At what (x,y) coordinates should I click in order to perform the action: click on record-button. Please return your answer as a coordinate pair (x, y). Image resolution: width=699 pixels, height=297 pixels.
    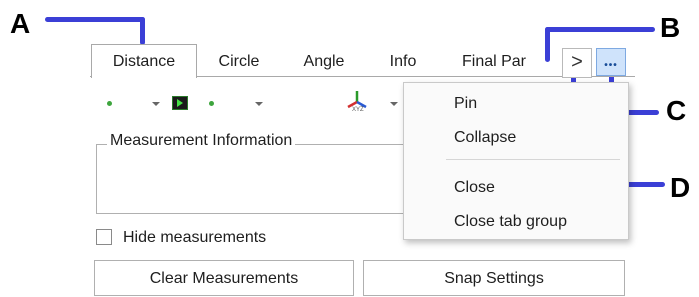
    Looking at the image, I should click on (180, 103).